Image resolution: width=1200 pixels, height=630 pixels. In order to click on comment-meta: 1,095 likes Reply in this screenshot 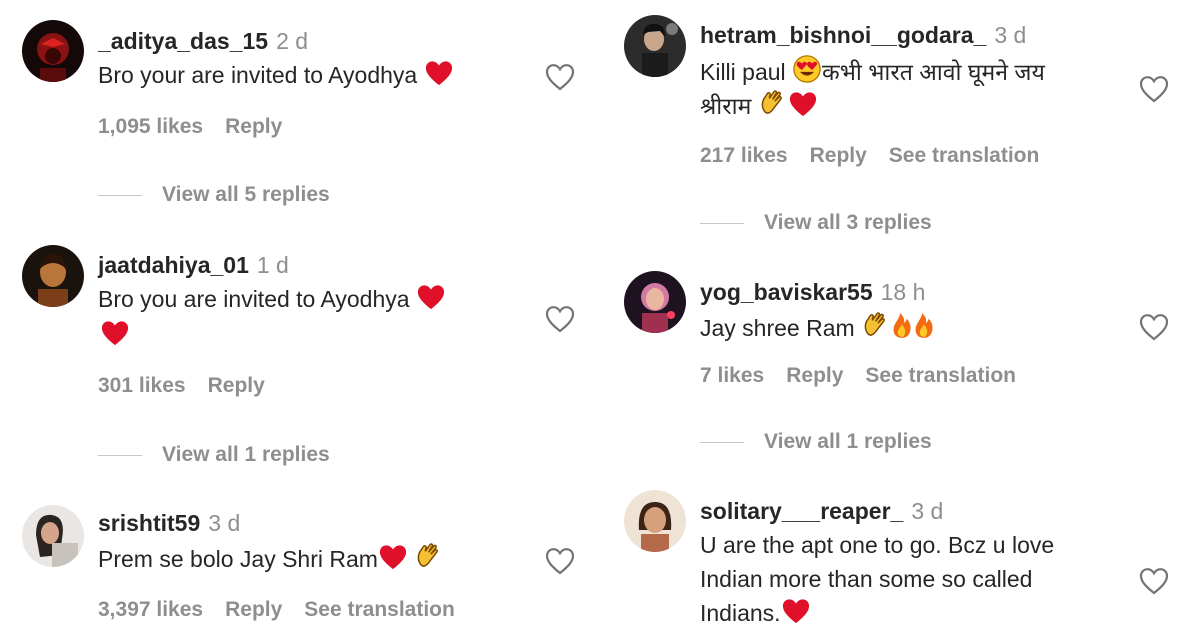, I will do `click(201, 127)`.